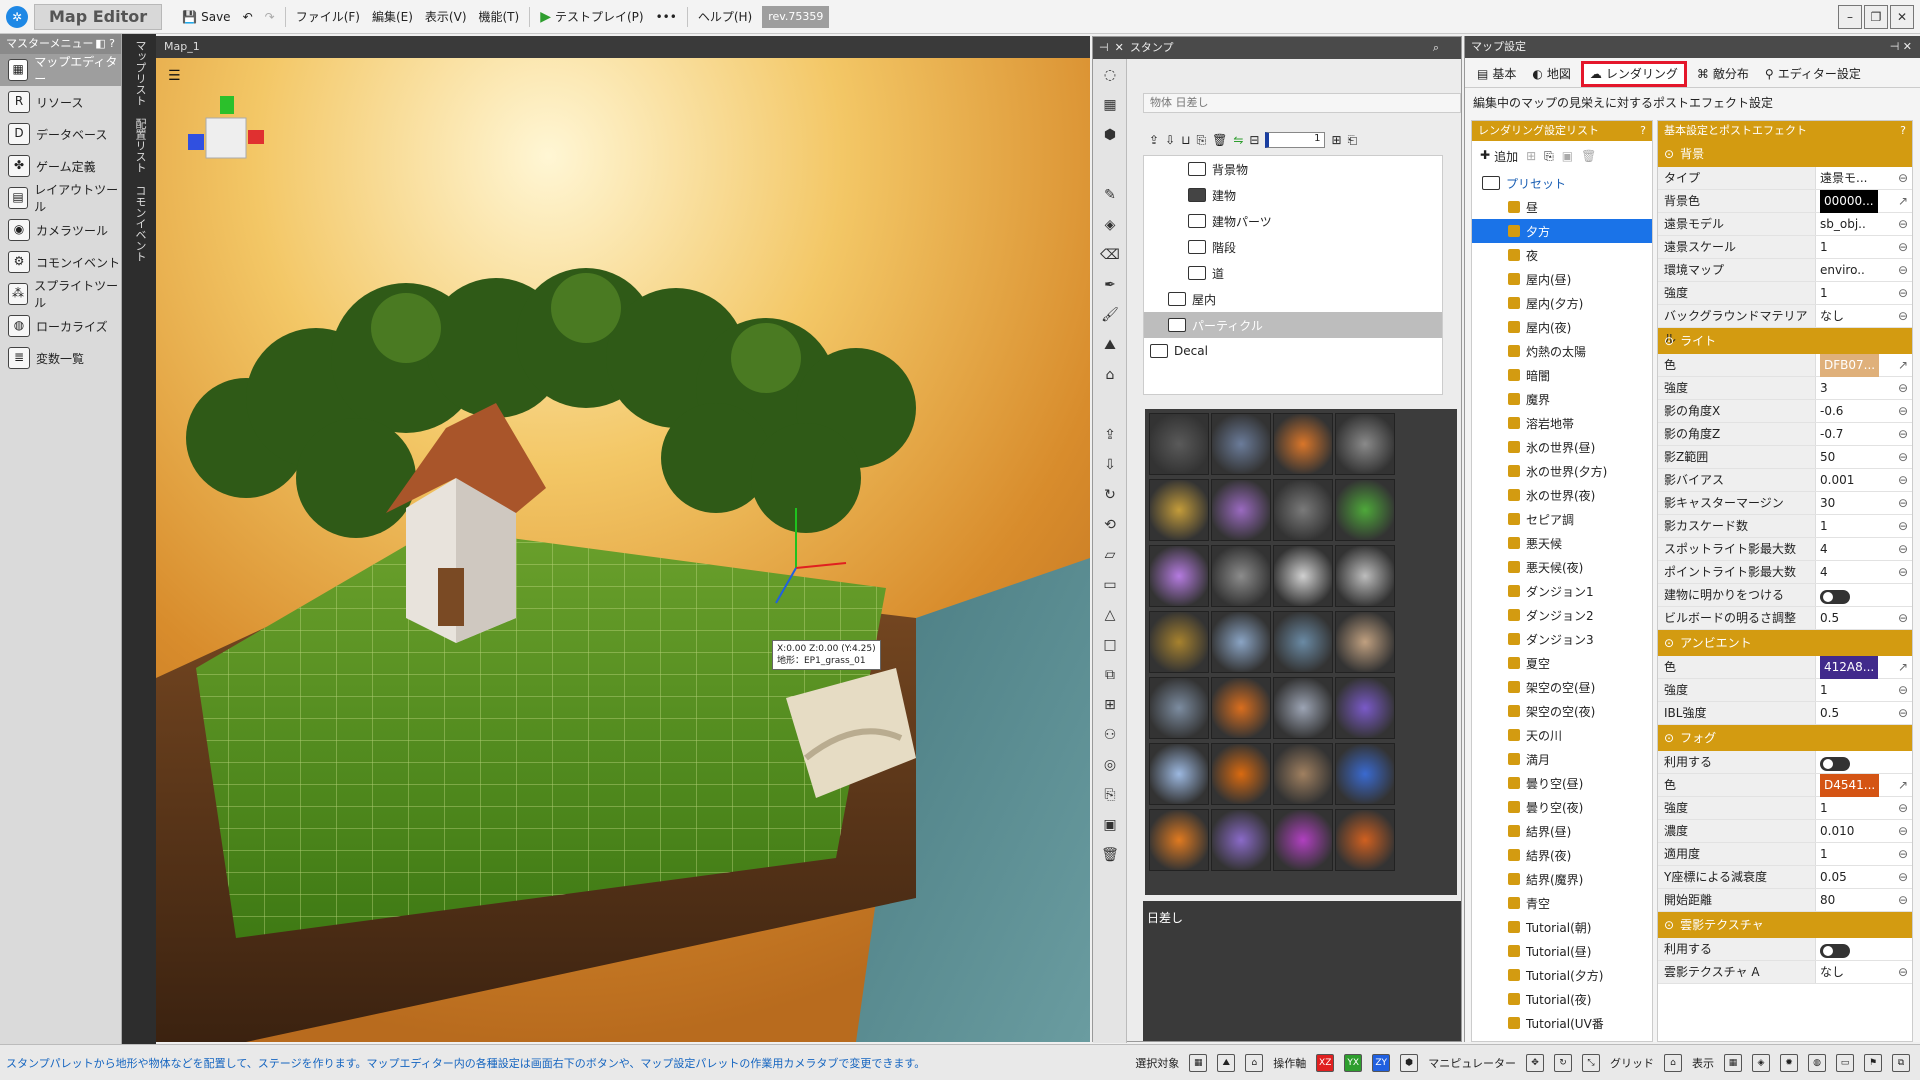 Image resolution: width=1920 pixels, height=1080 pixels. Describe the element at coordinates (1785, 738) in the screenshot. I see `property-section-header: ⊙ フォグ` at that location.